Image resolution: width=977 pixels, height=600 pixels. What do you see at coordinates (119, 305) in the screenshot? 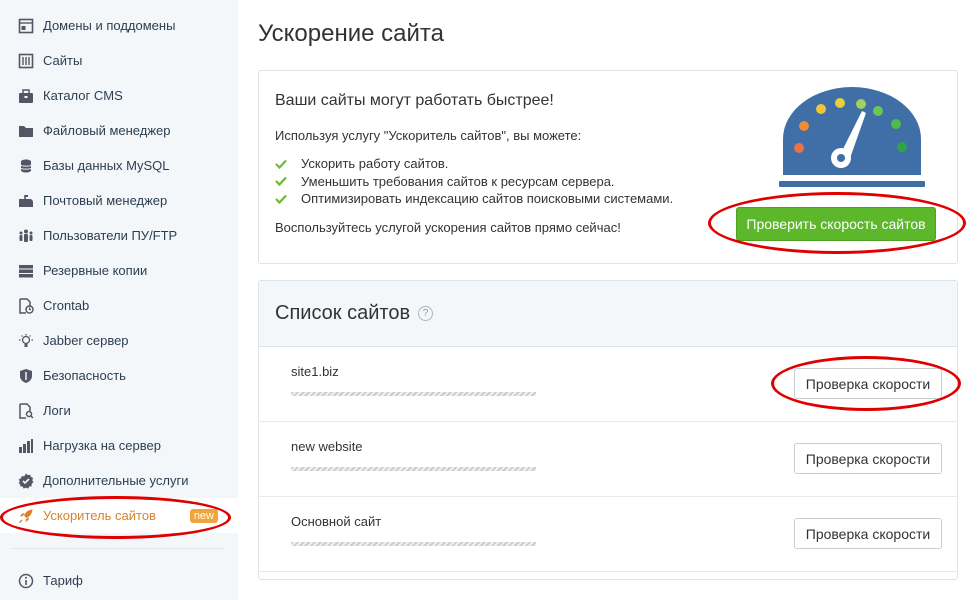
I see `sidebar-item-crontab: Crontab` at bounding box center [119, 305].